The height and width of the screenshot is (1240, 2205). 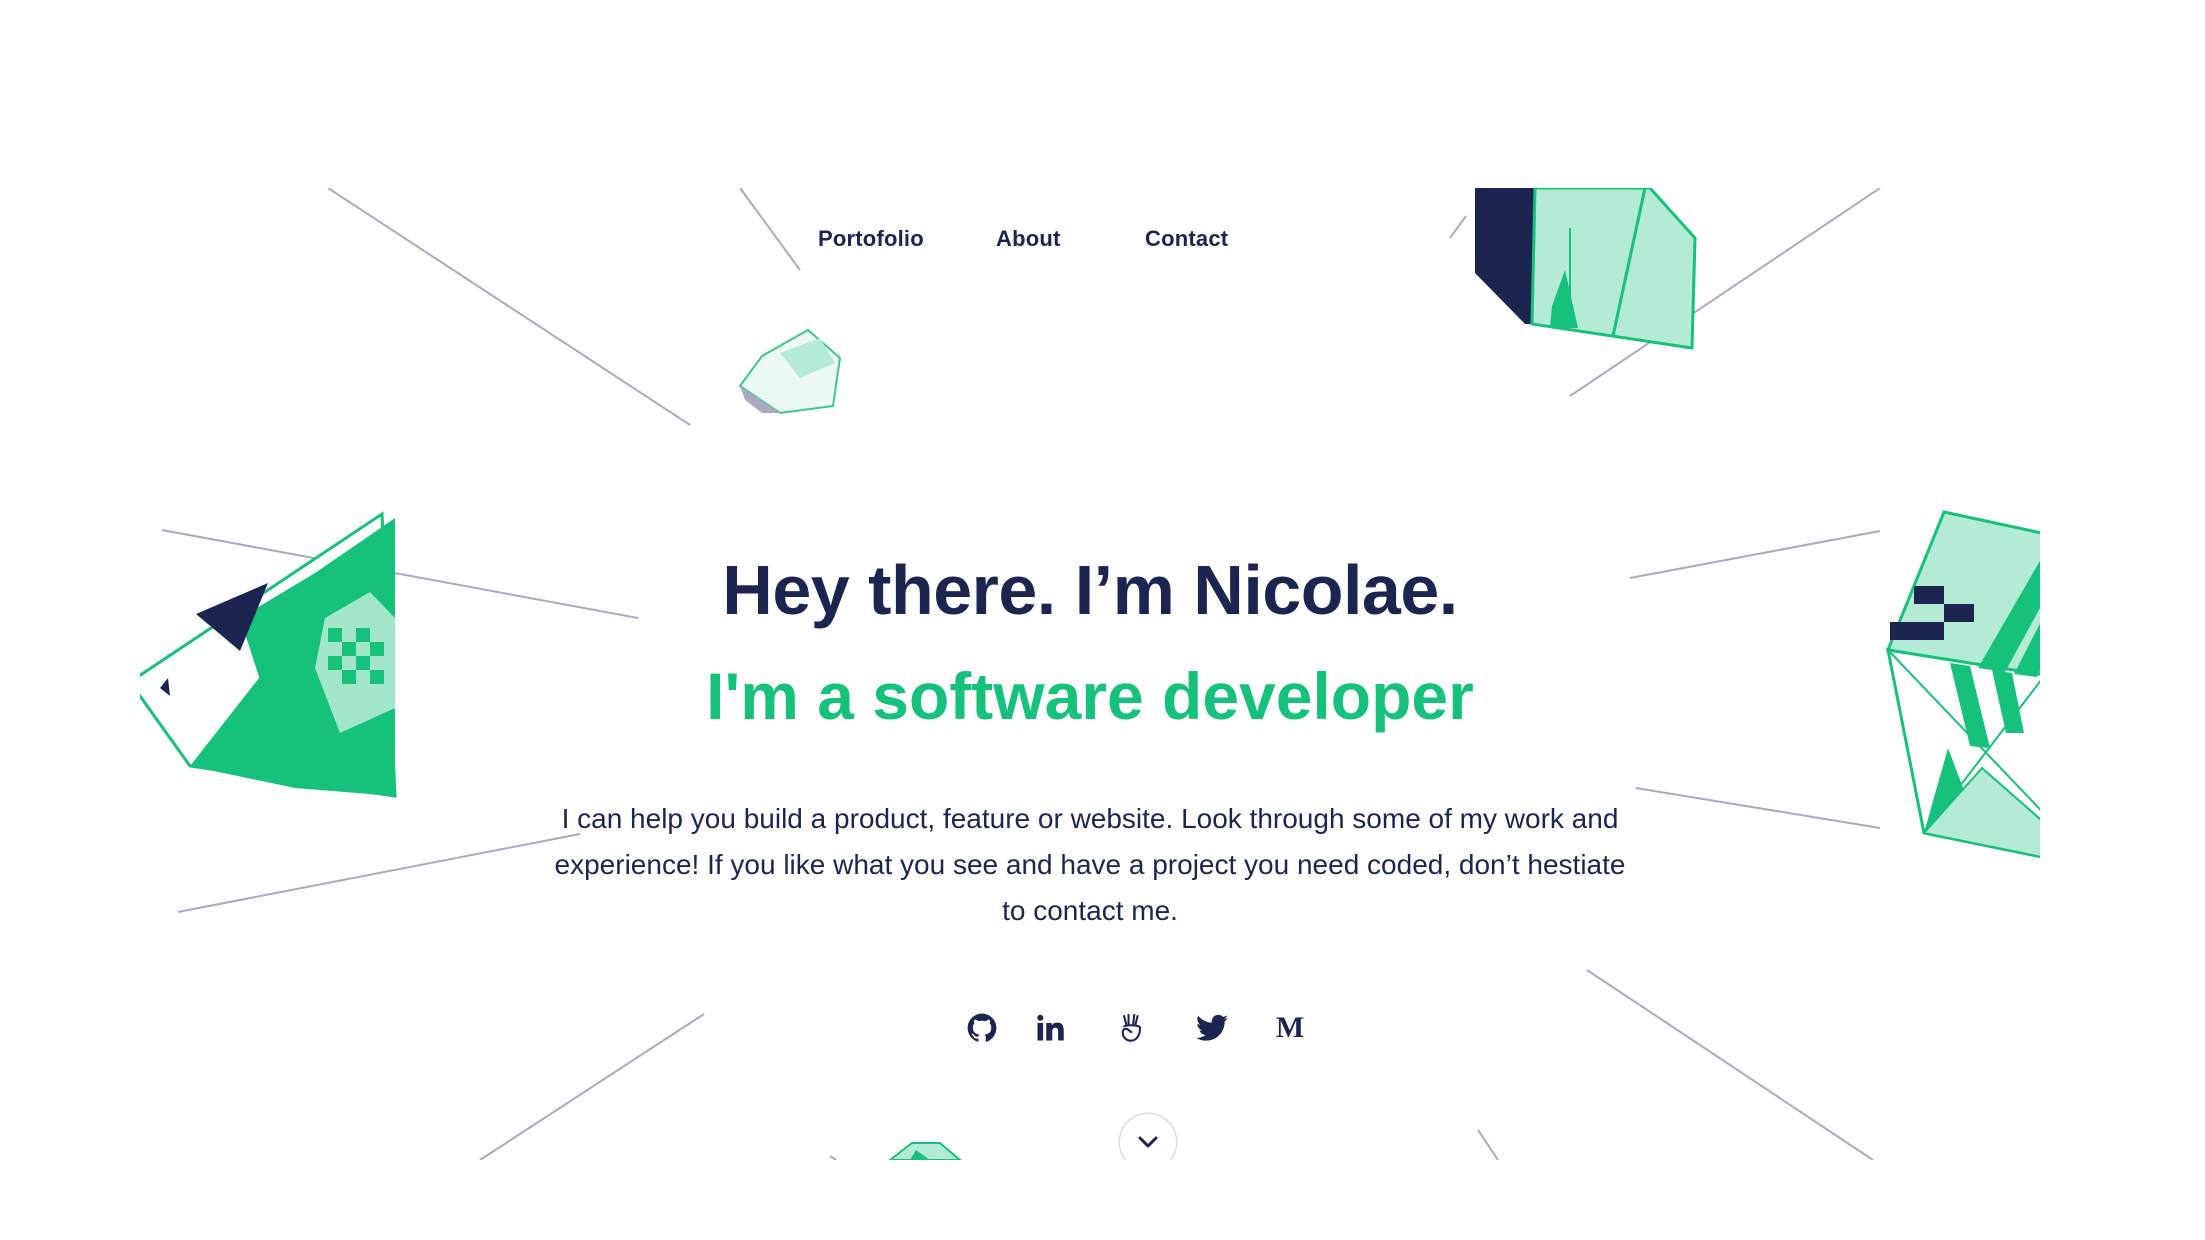 What do you see at coordinates (1090, 251) in the screenshot?
I see `main-nav: Portofolio About Contact` at bounding box center [1090, 251].